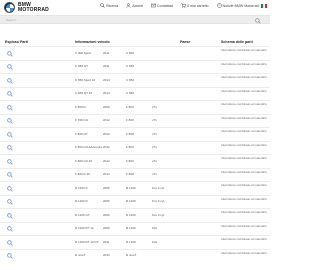 The image size is (320, 270). Describe the element at coordinates (81, 201) in the screenshot. I see `cell-model: R 1200 R` at that location.